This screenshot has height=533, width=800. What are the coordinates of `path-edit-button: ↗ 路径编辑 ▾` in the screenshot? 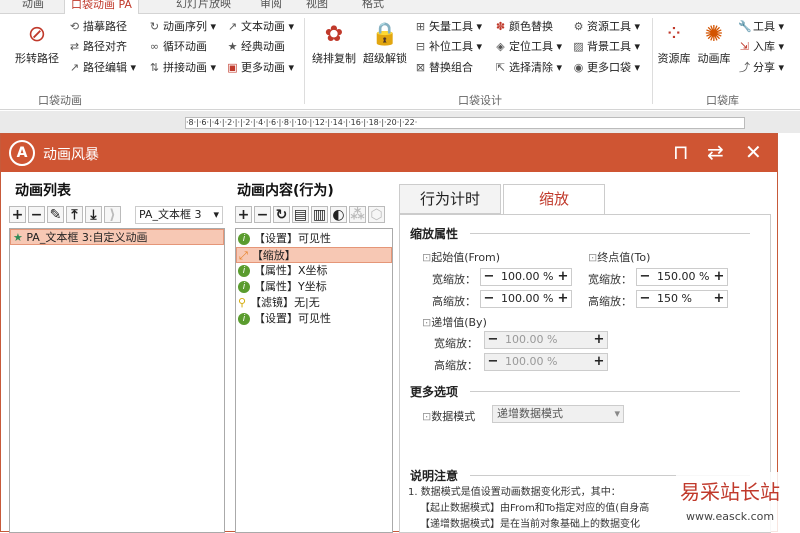 It's located at (102, 68).